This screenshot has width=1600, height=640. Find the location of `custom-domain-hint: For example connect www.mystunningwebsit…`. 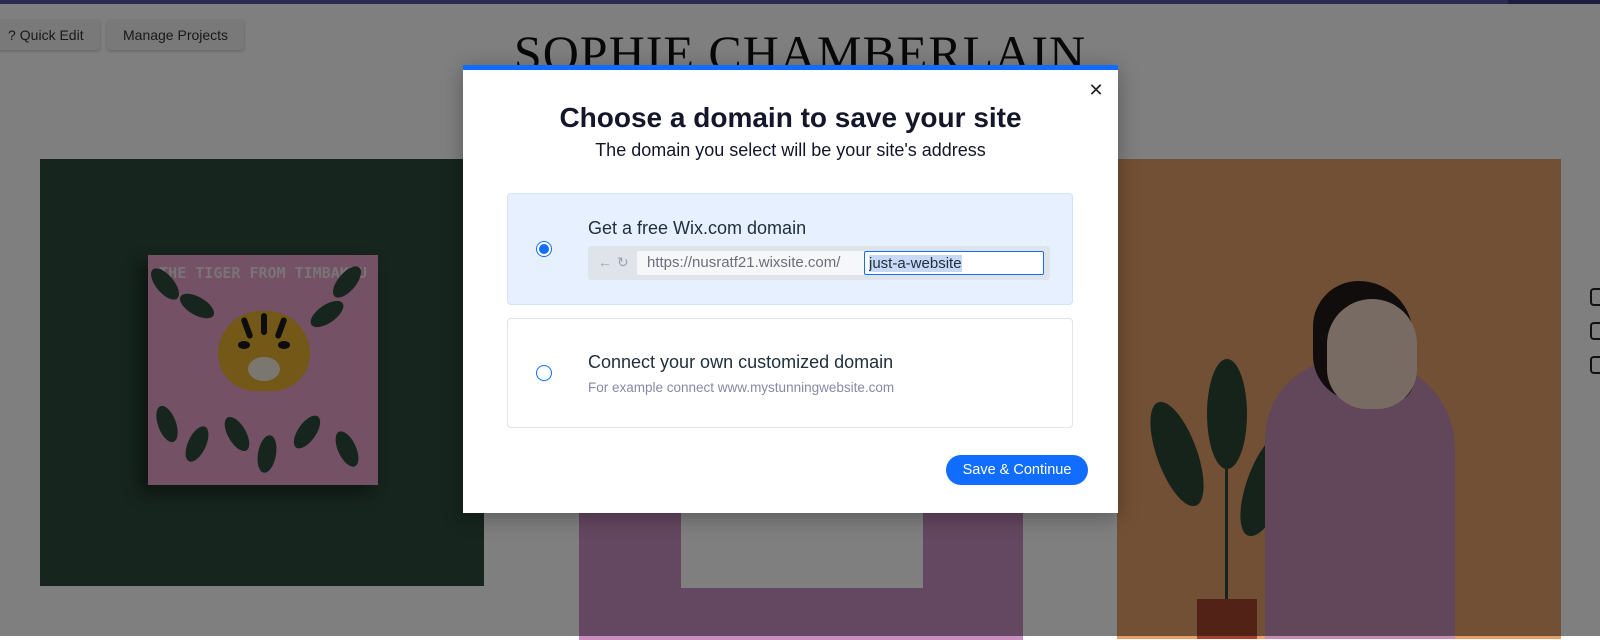

custom-domain-hint: For example connect www.mystunningwebsit… is located at coordinates (741, 387).